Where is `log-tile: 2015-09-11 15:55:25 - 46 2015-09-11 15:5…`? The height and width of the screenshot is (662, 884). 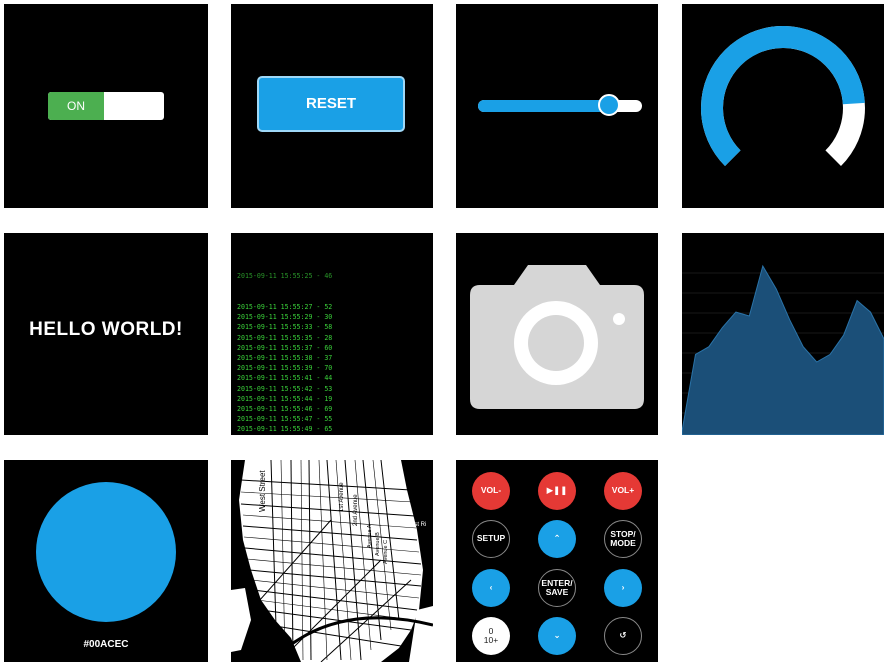 log-tile: 2015-09-11 15:55:25 - 46 2015-09-11 15:5… is located at coordinates (332, 334).